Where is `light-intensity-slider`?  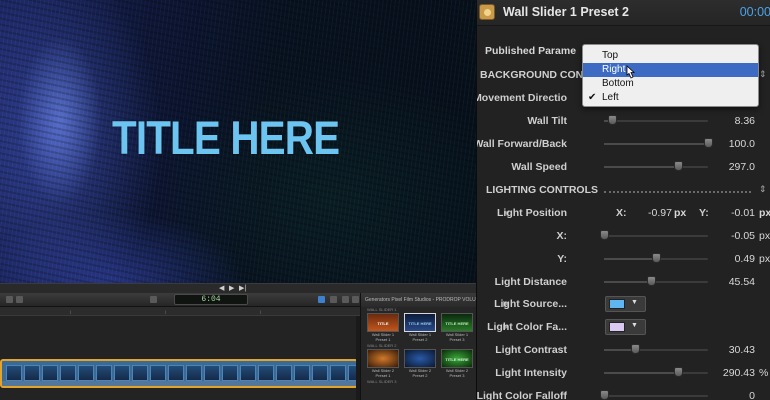
light-intensity-slider is located at coordinates (656, 372).